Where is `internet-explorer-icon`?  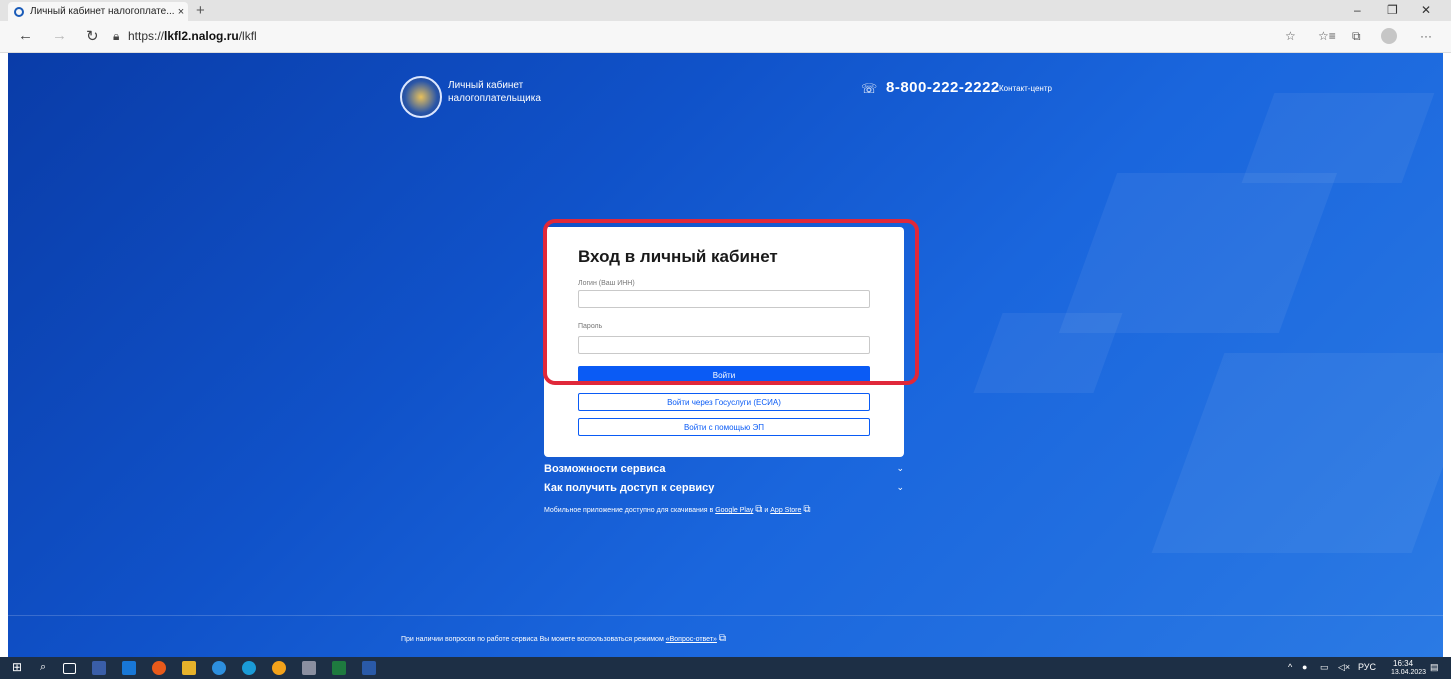 internet-explorer-icon is located at coordinates (219, 668).